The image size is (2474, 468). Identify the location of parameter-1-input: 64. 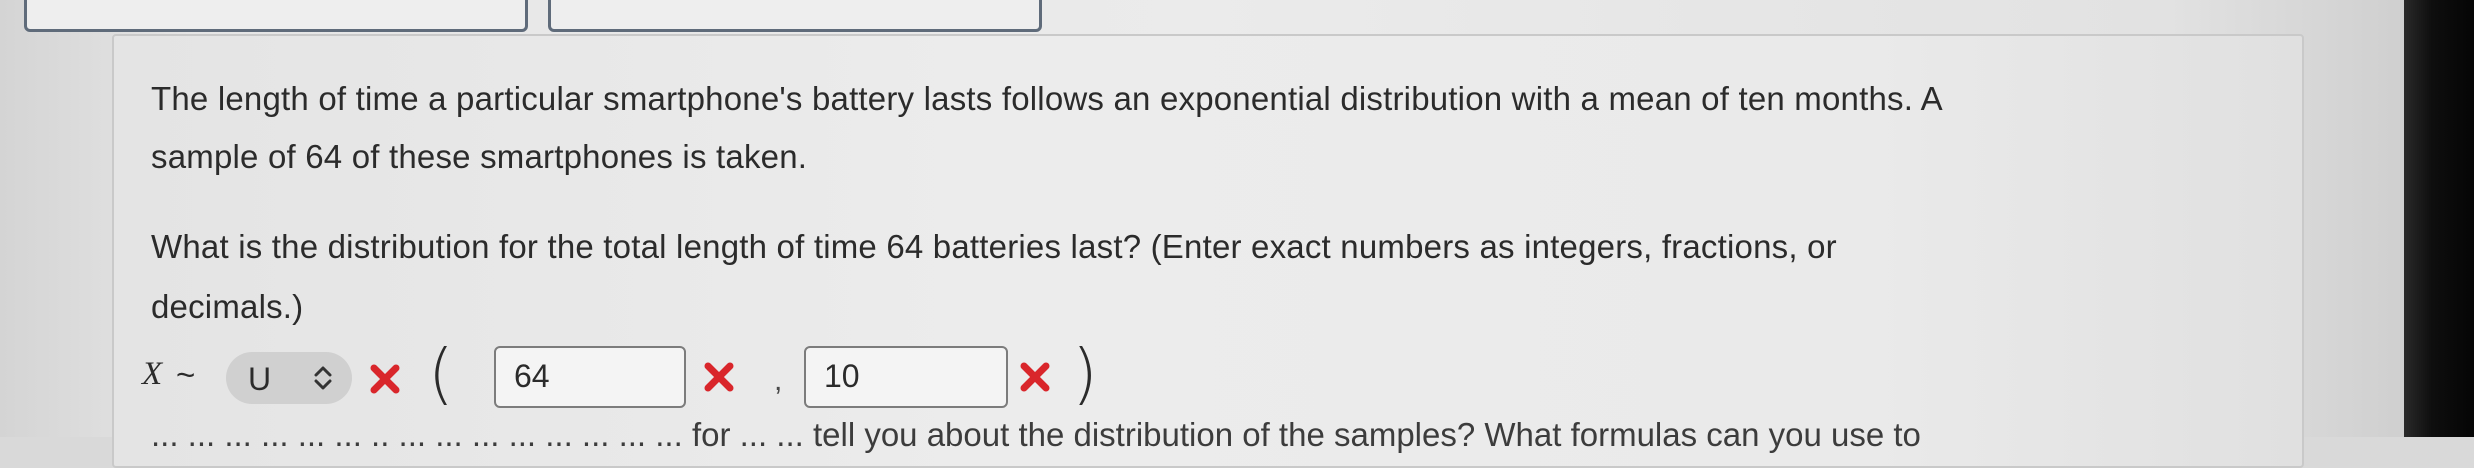
(590, 377).